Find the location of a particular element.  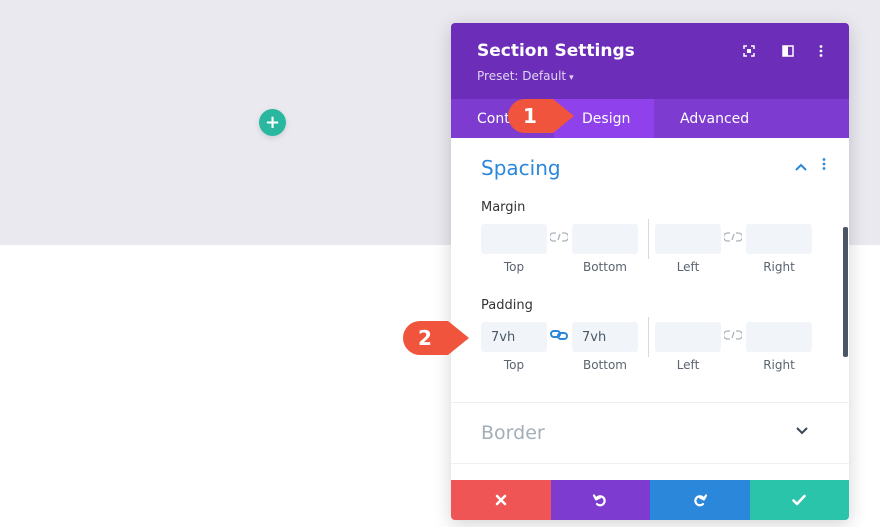

chevron-down-icon is located at coordinates (802, 431).